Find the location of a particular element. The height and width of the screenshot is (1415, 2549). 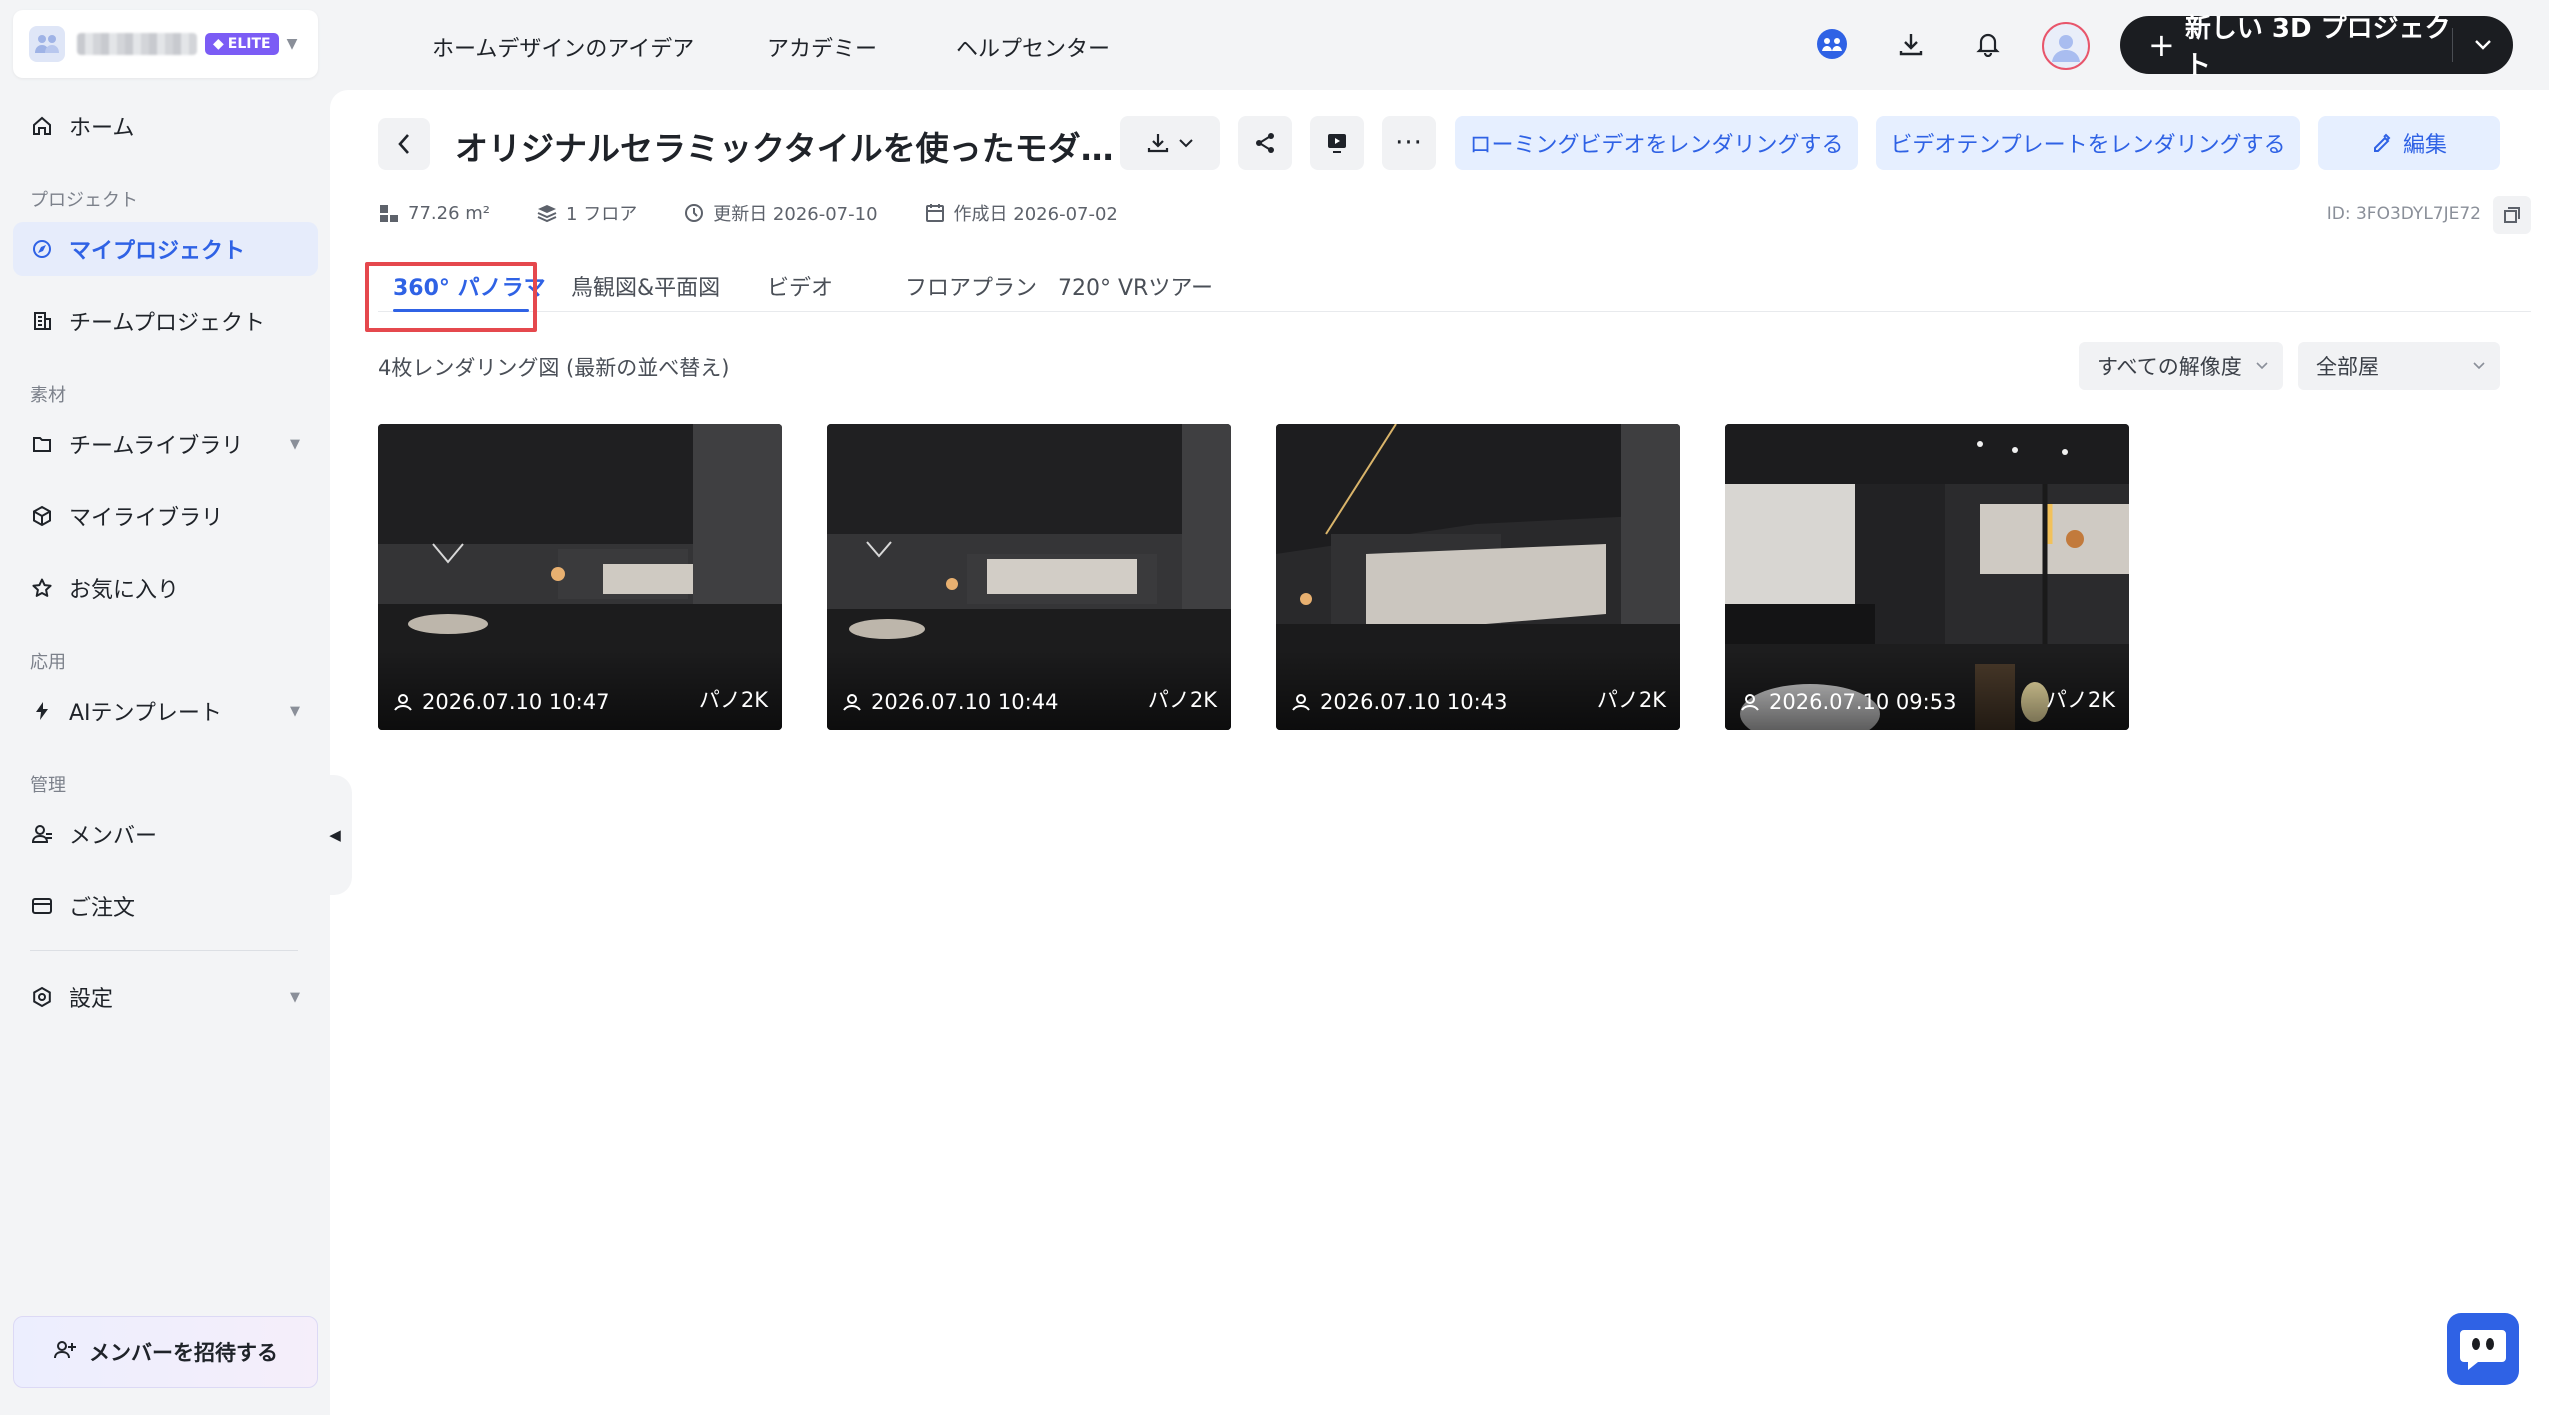

tab-720-vr-tour: 720° VRツアー is located at coordinates (1135, 286).